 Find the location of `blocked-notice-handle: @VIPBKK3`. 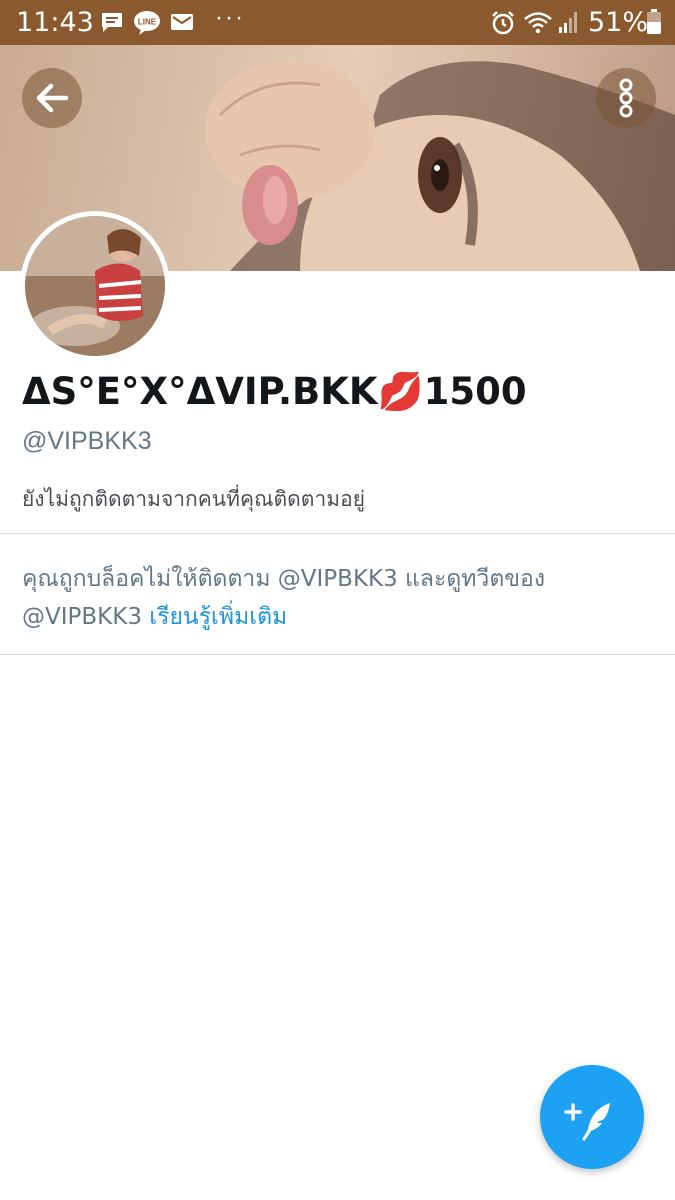

blocked-notice-handle: @VIPBKK3 is located at coordinates (82, 617).